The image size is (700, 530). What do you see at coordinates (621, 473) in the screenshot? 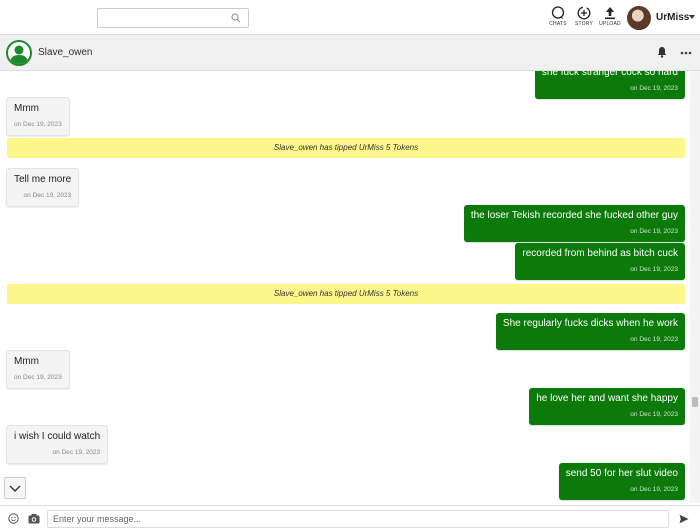
I see `message-text: send 50 for her slut video` at bounding box center [621, 473].